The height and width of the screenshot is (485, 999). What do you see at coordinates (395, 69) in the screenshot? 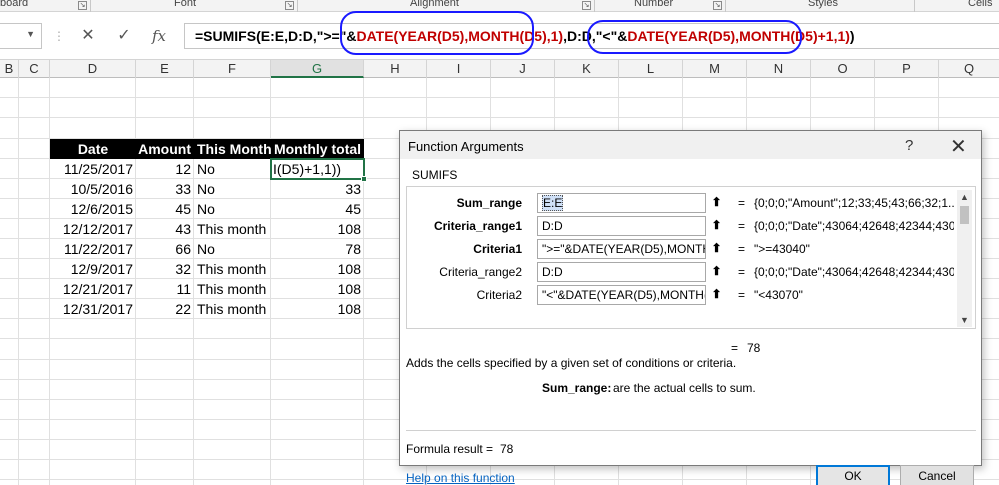
I see `column-header-h: H` at bounding box center [395, 69].